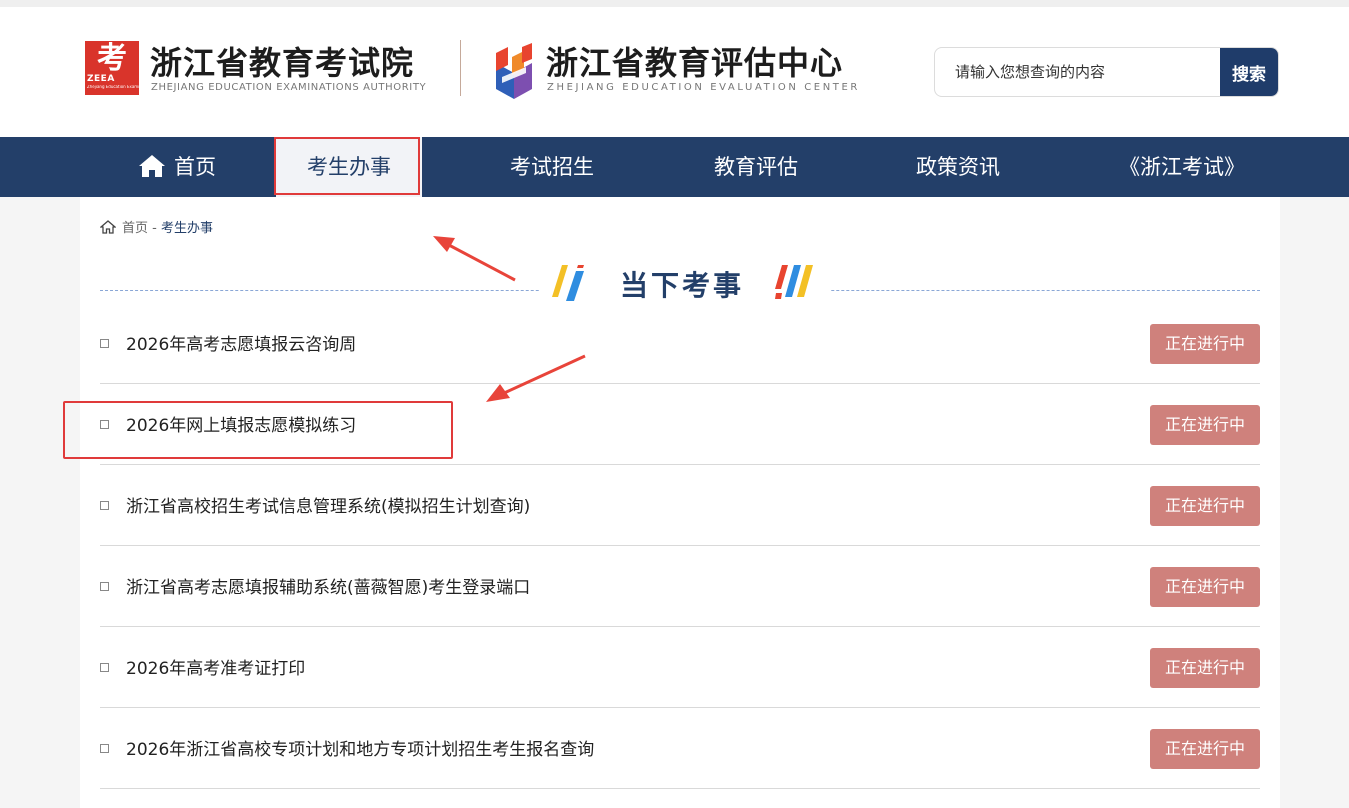  Describe the element at coordinates (108, 227) in the screenshot. I see `breadcrumb-home-icon` at that location.